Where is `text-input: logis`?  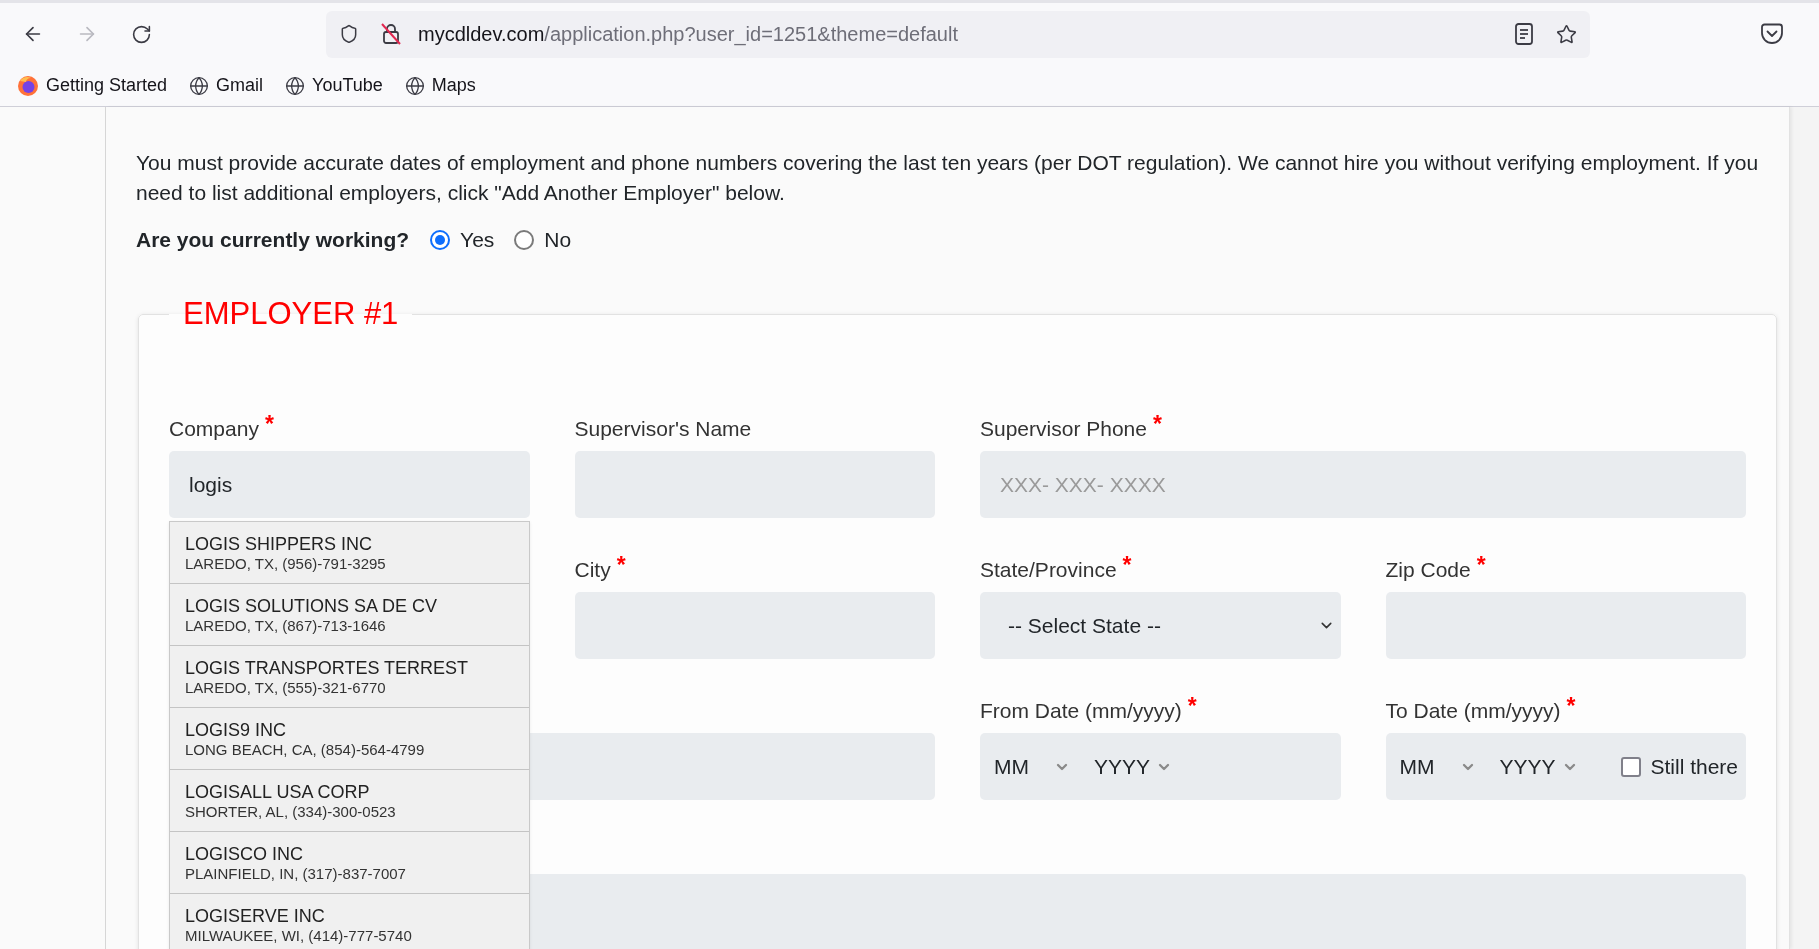
text-input: logis is located at coordinates (349, 484).